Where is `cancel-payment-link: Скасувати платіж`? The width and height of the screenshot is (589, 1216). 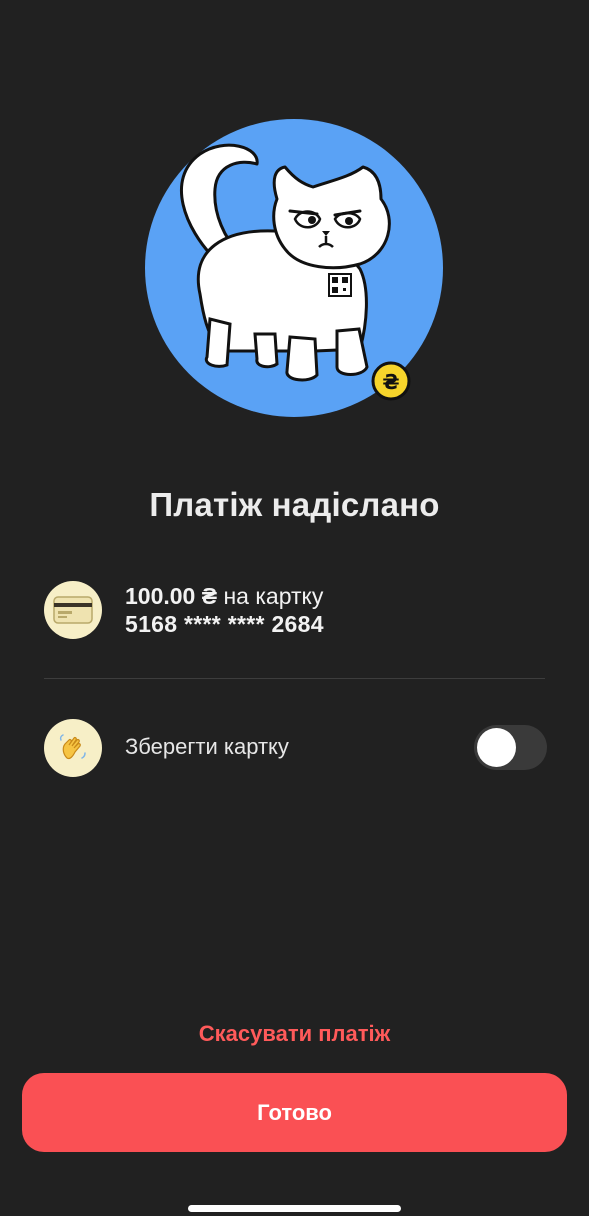
cancel-payment-link: Скасувати платіж is located at coordinates (294, 1034).